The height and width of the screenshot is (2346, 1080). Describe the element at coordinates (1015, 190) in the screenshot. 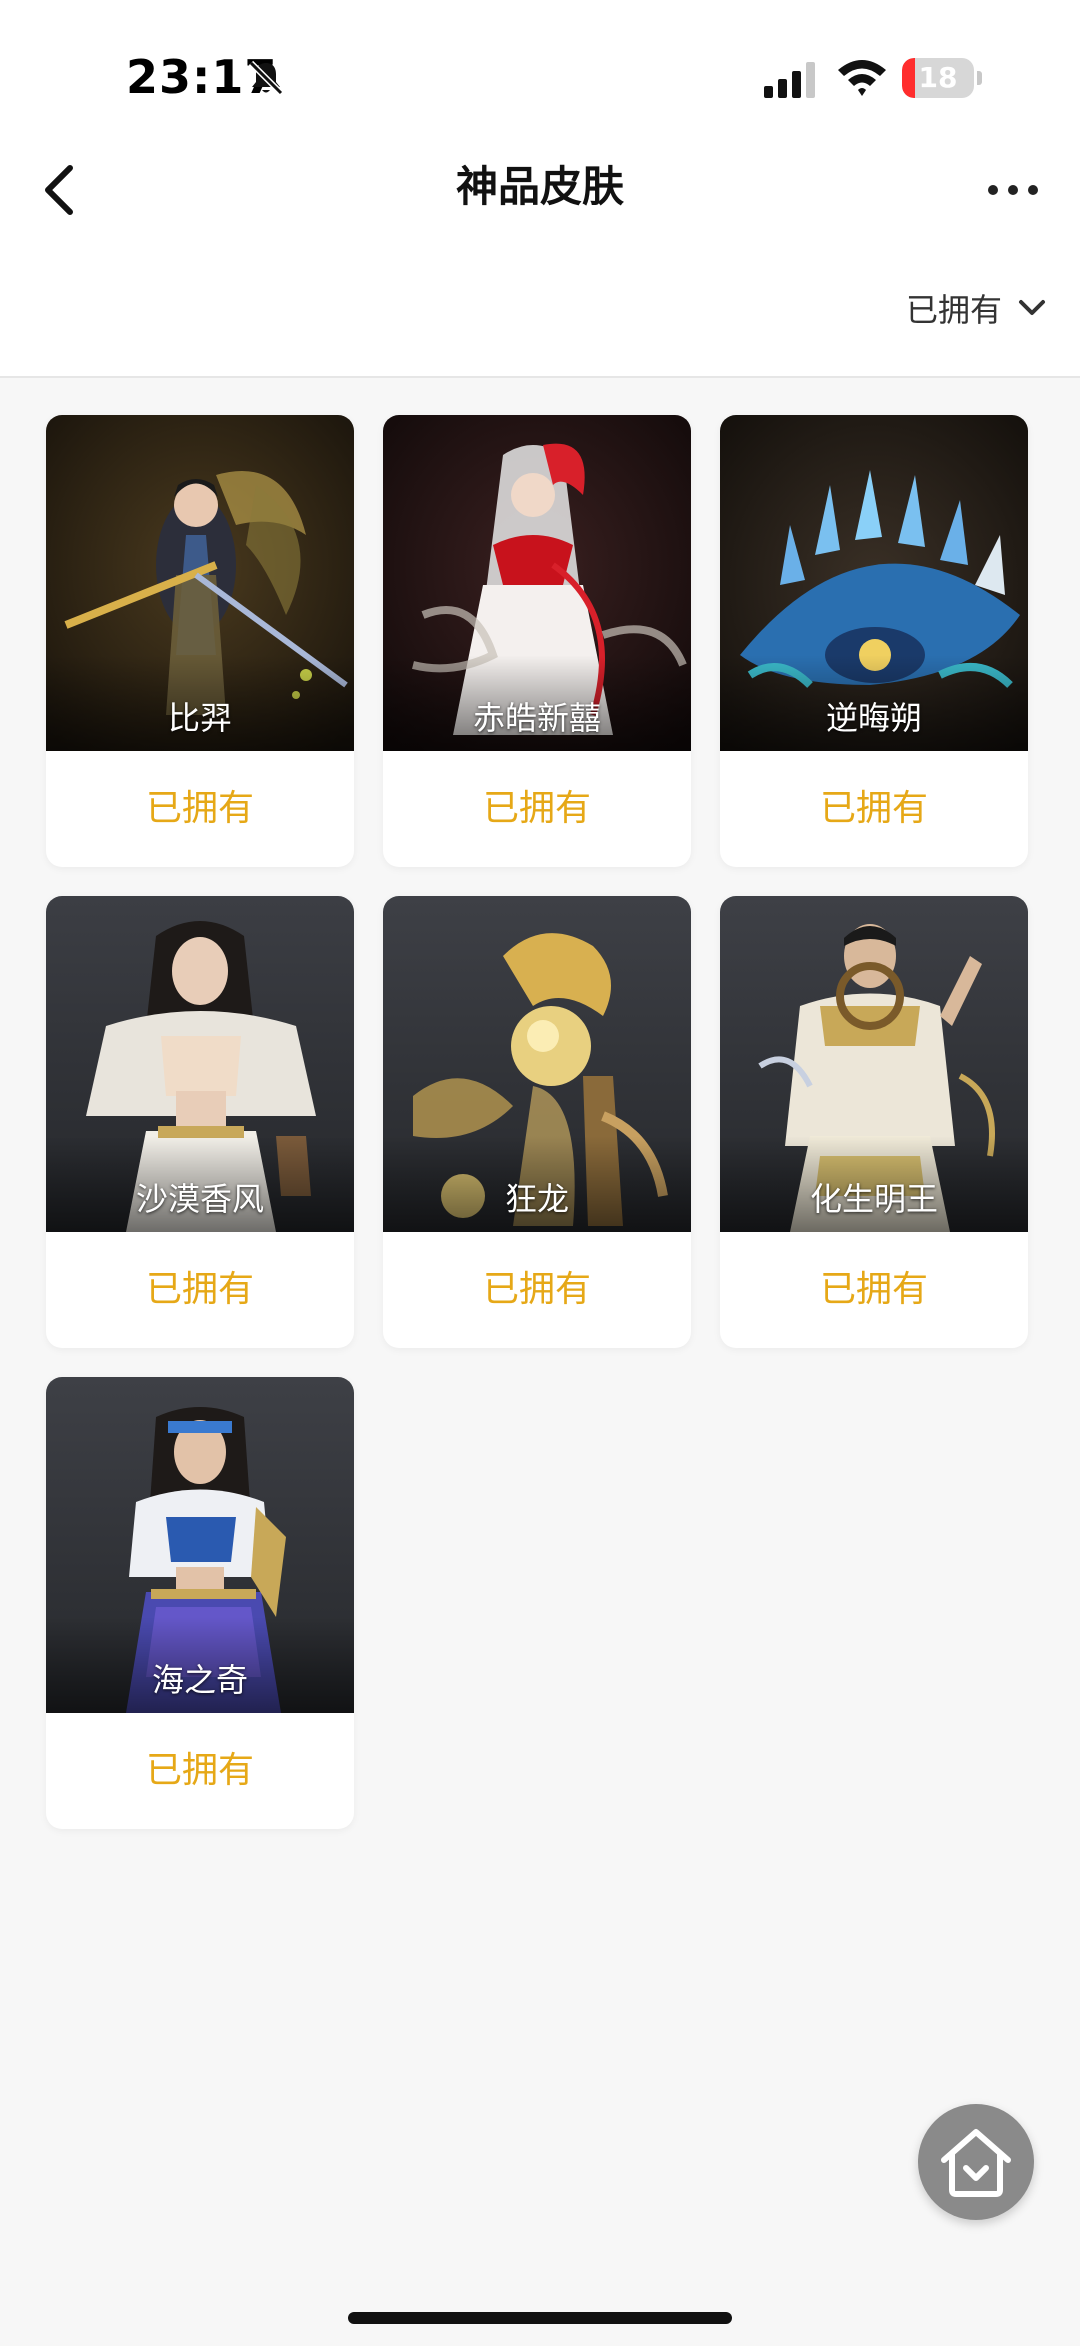

I see `more-button` at that location.